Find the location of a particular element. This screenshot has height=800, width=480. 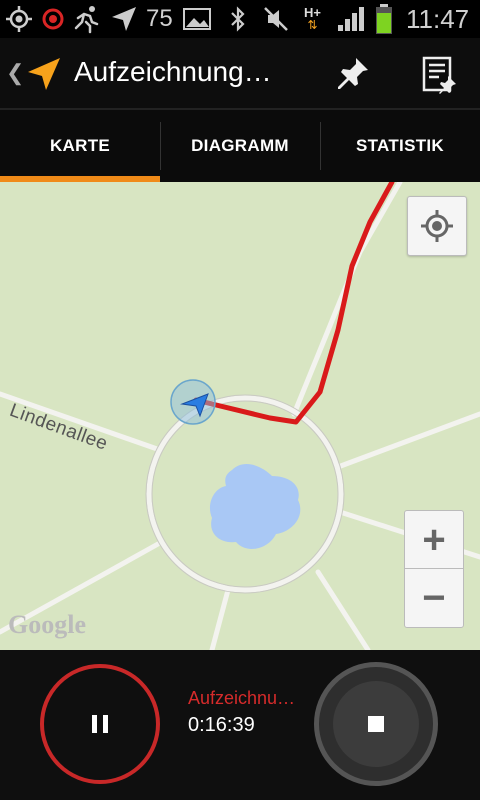

tab-statistik: STATISTIK is located at coordinates (400, 146).